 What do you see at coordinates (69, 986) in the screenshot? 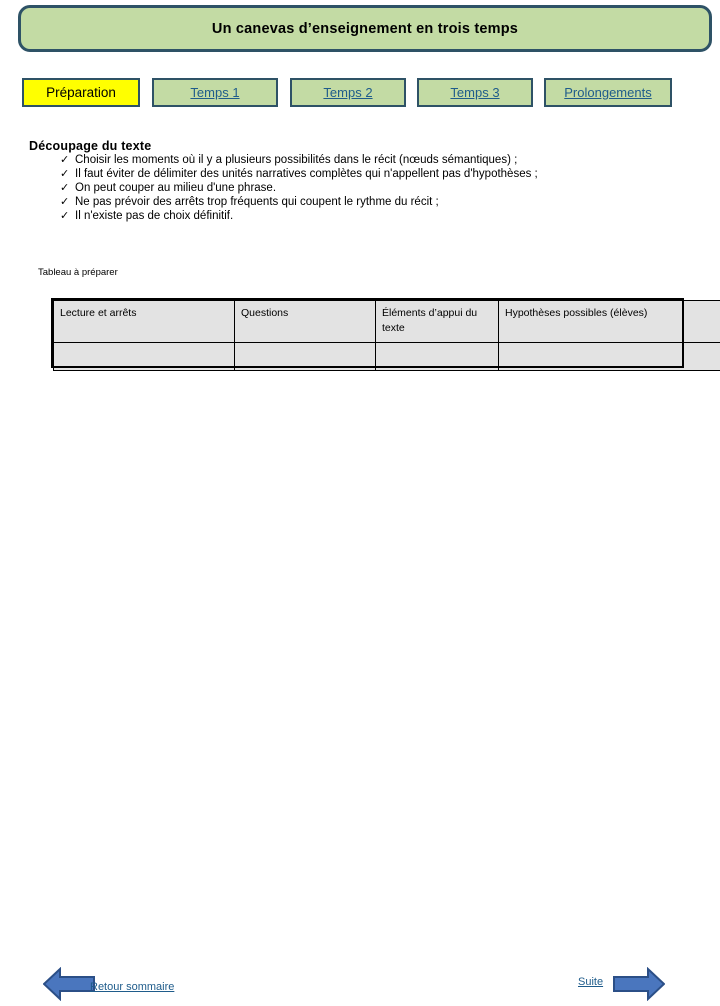
I see `back-arrow-icon` at bounding box center [69, 986].